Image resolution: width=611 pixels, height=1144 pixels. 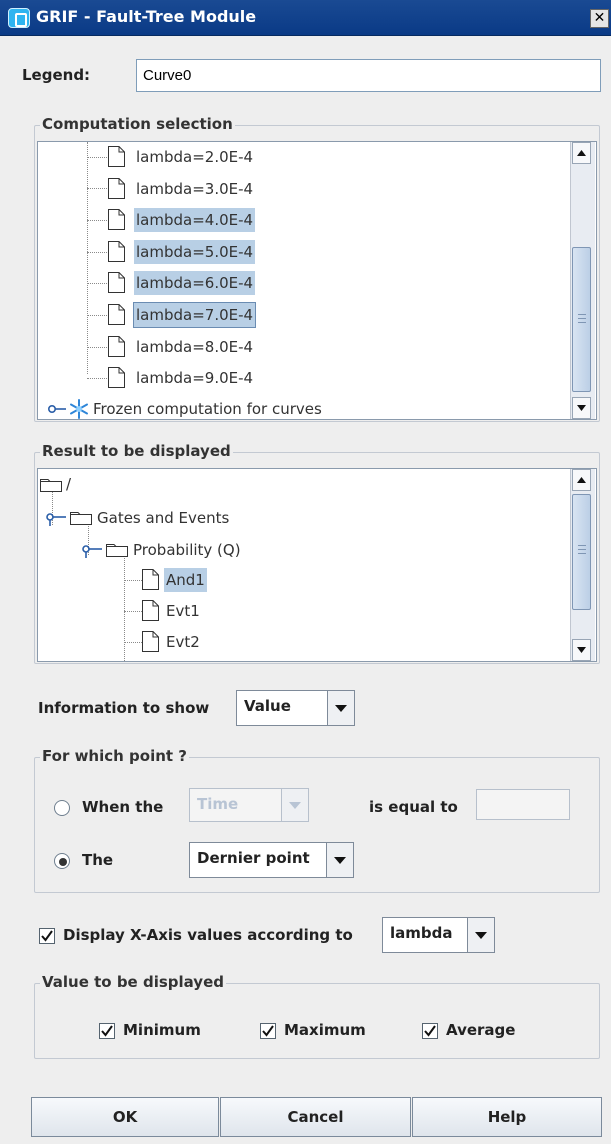 I want to click on equal-input, so click(x=523, y=804).